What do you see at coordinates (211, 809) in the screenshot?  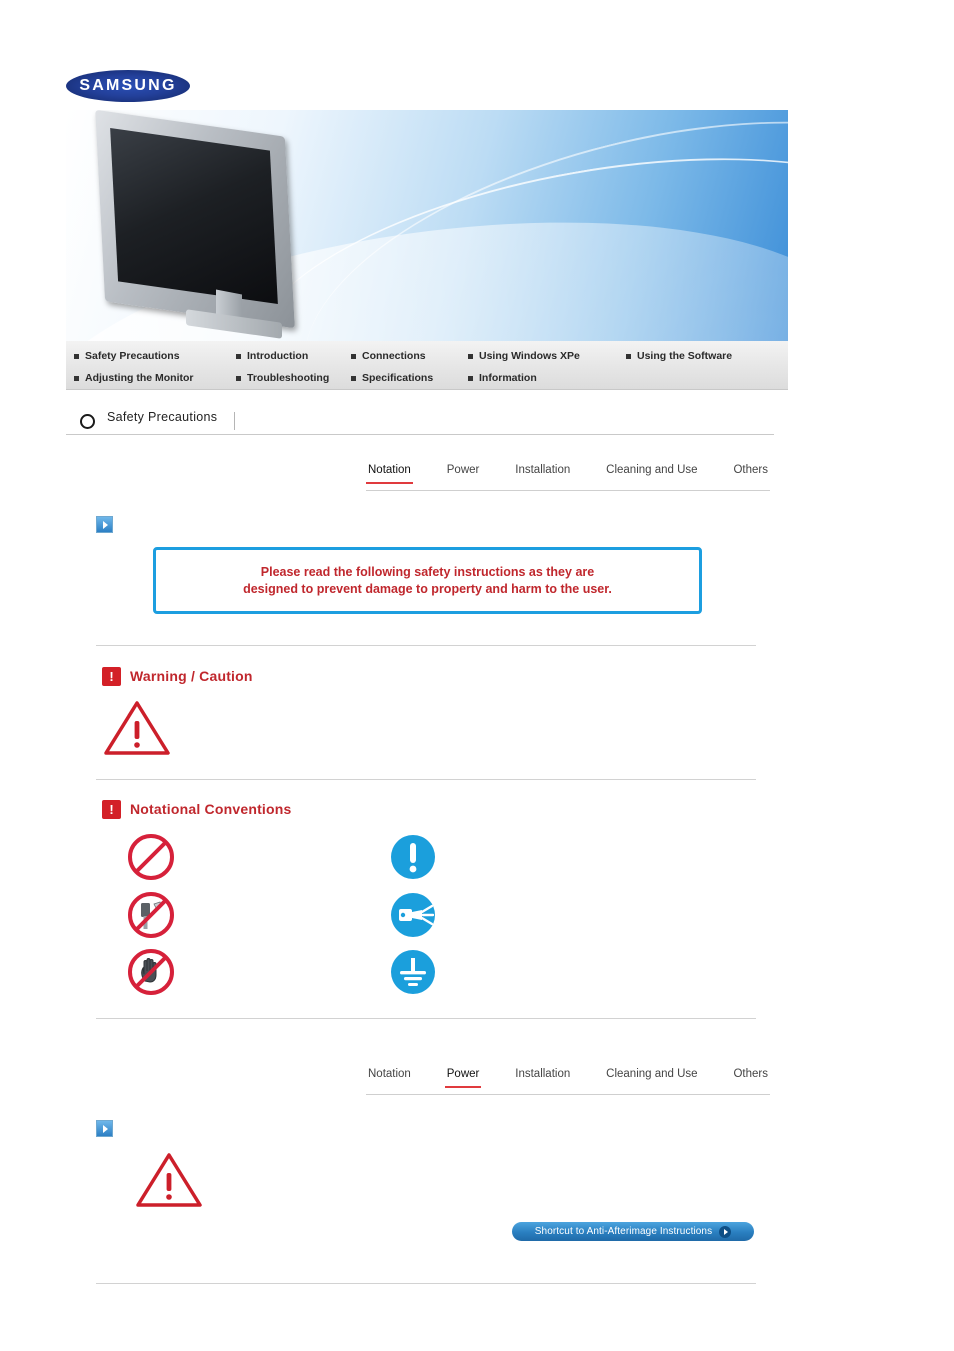 I see `notational-conventions-label: Notational Conventions` at bounding box center [211, 809].